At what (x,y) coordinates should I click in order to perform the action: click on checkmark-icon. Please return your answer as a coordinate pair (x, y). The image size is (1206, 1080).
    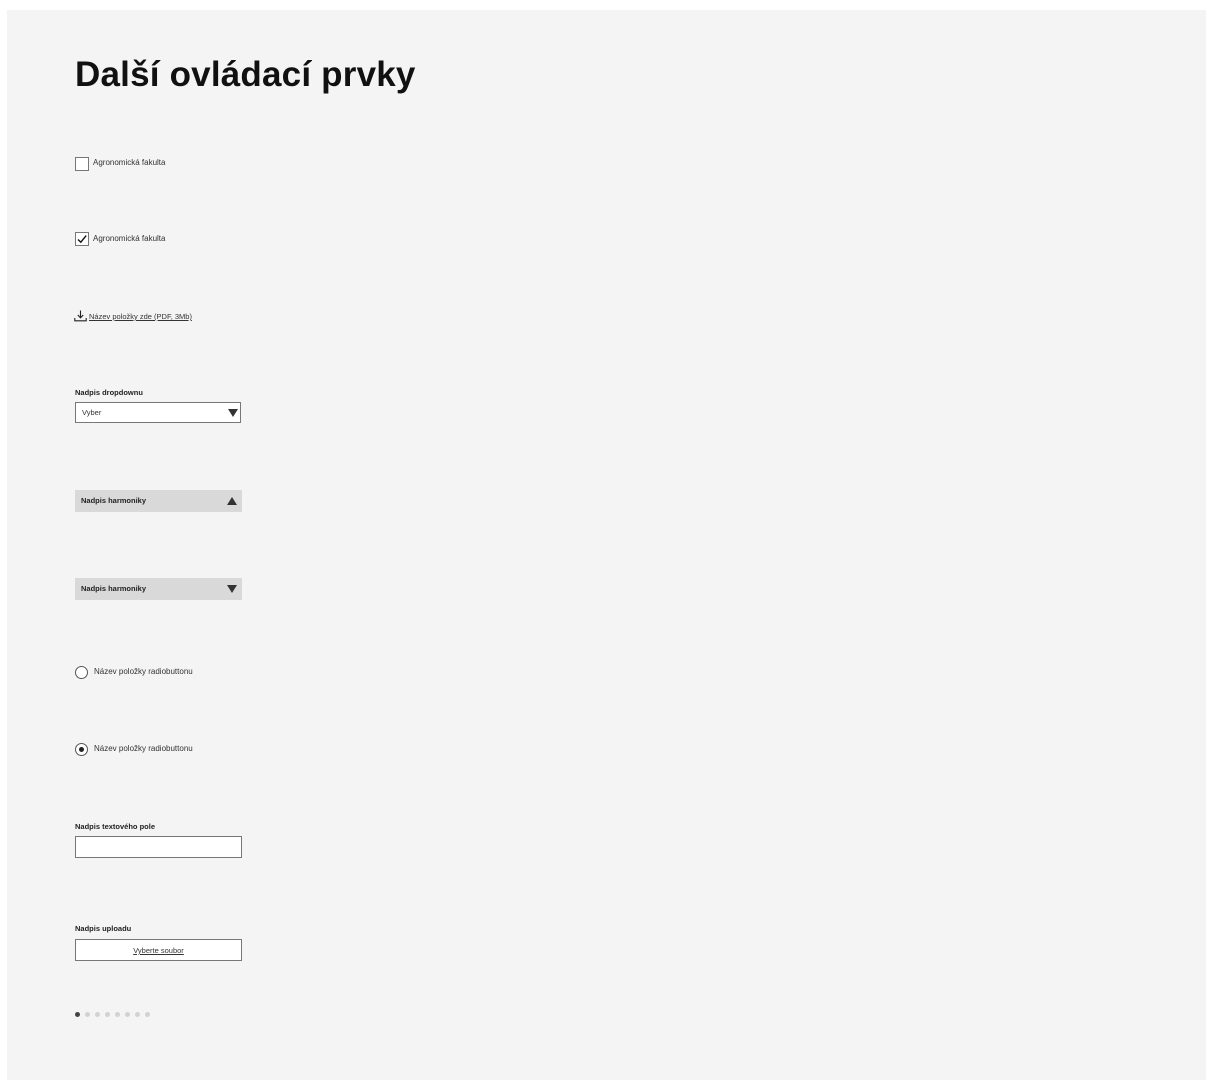
    Looking at the image, I should click on (82, 239).